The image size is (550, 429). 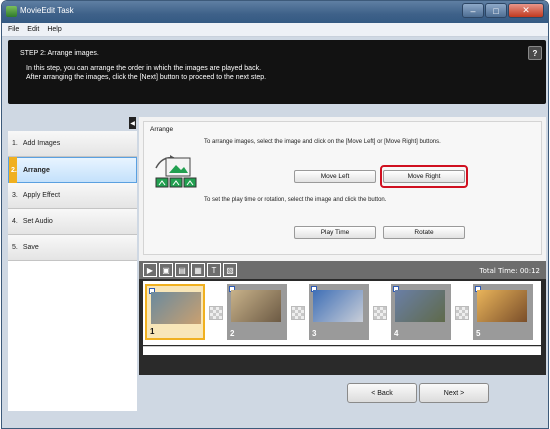 I want to click on step-number: 4., so click(x=15, y=221).